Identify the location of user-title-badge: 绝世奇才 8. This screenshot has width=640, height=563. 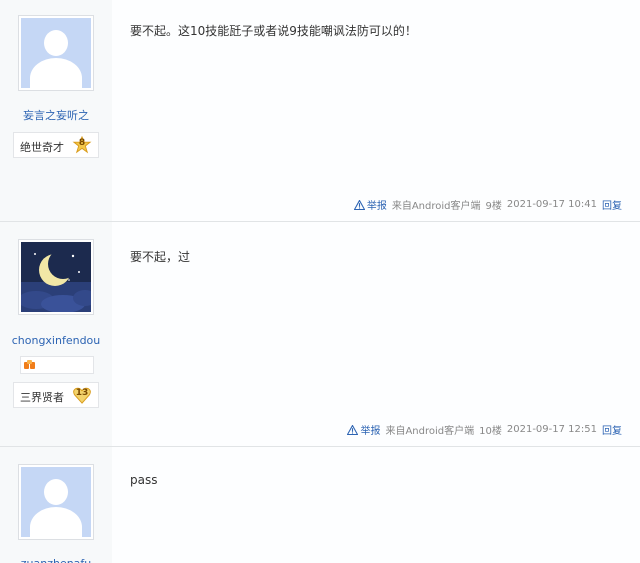
(56, 145).